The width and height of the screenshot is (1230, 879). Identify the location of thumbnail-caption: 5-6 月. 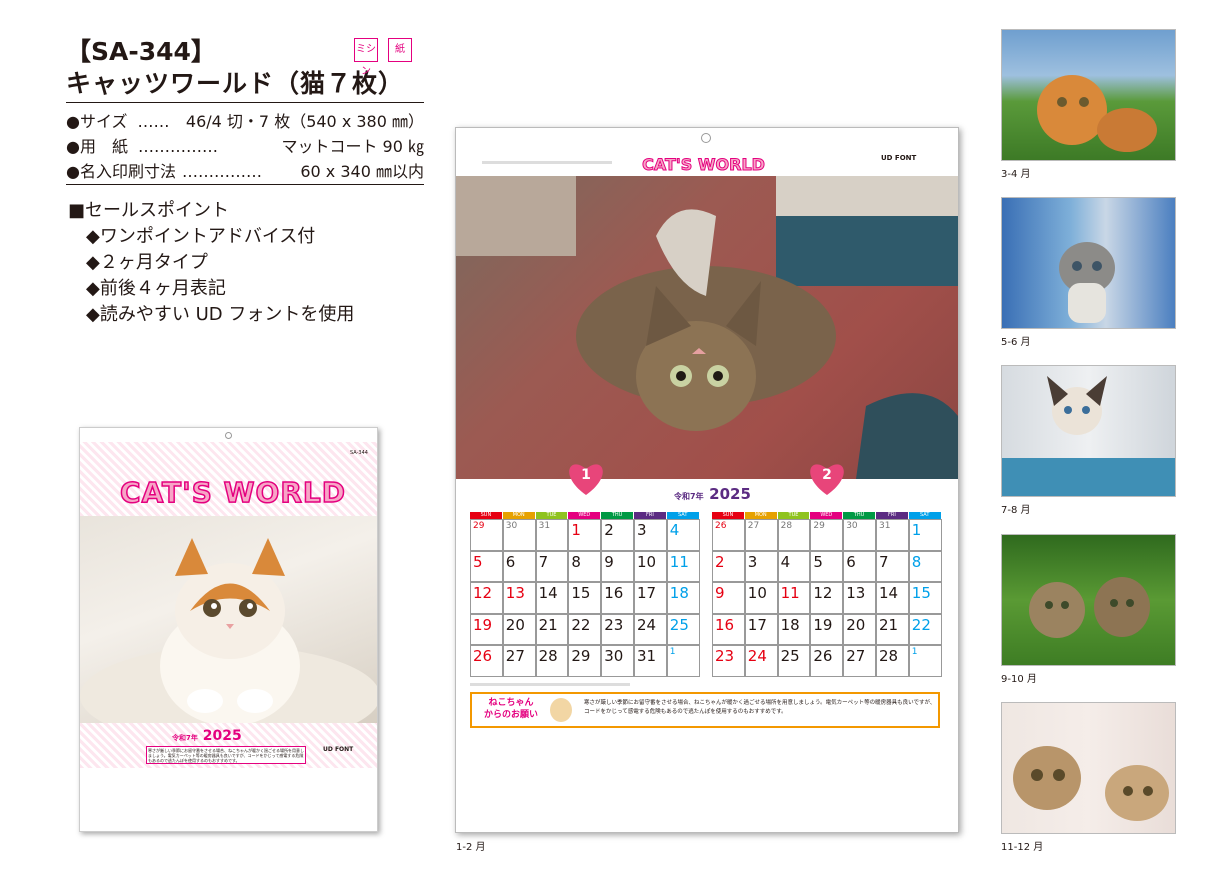
(1016, 342).